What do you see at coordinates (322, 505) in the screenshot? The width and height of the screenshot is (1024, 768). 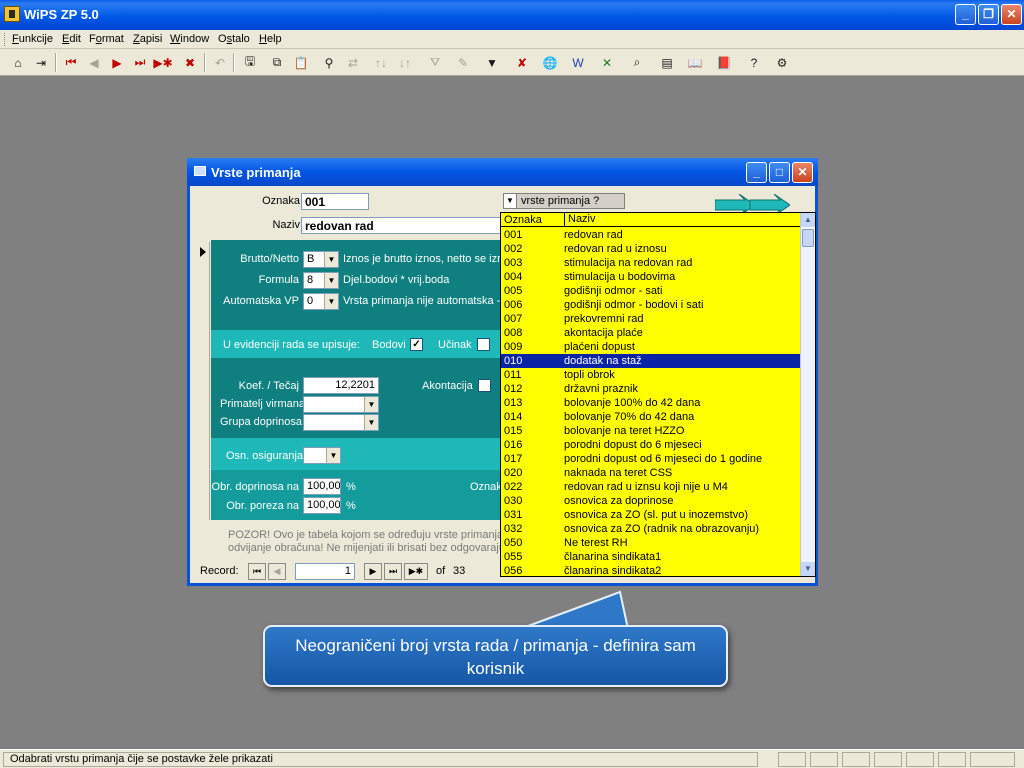 I see `obr-por-field: 100,00` at bounding box center [322, 505].